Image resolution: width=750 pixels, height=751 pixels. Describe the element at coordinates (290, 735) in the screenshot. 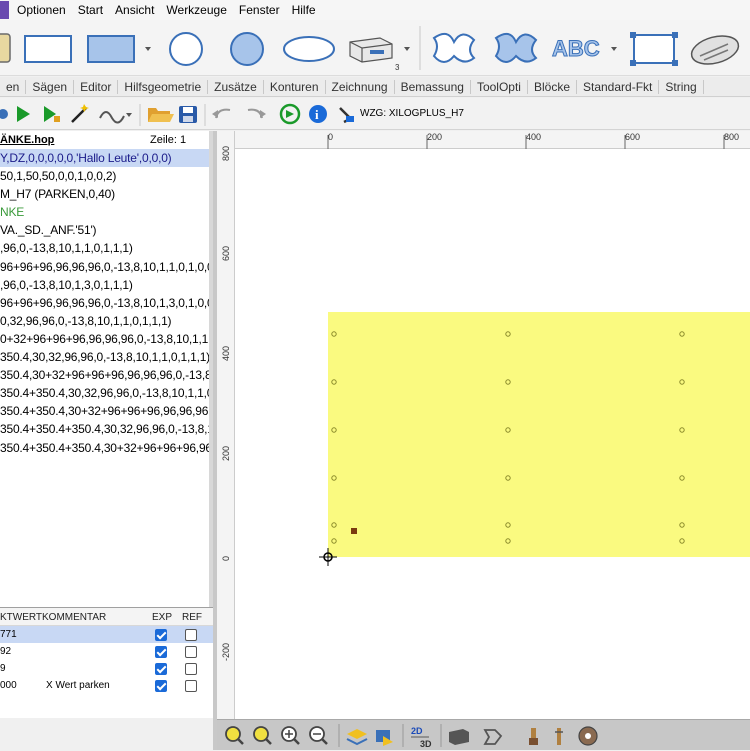

I see `zoom-in-icon` at that location.